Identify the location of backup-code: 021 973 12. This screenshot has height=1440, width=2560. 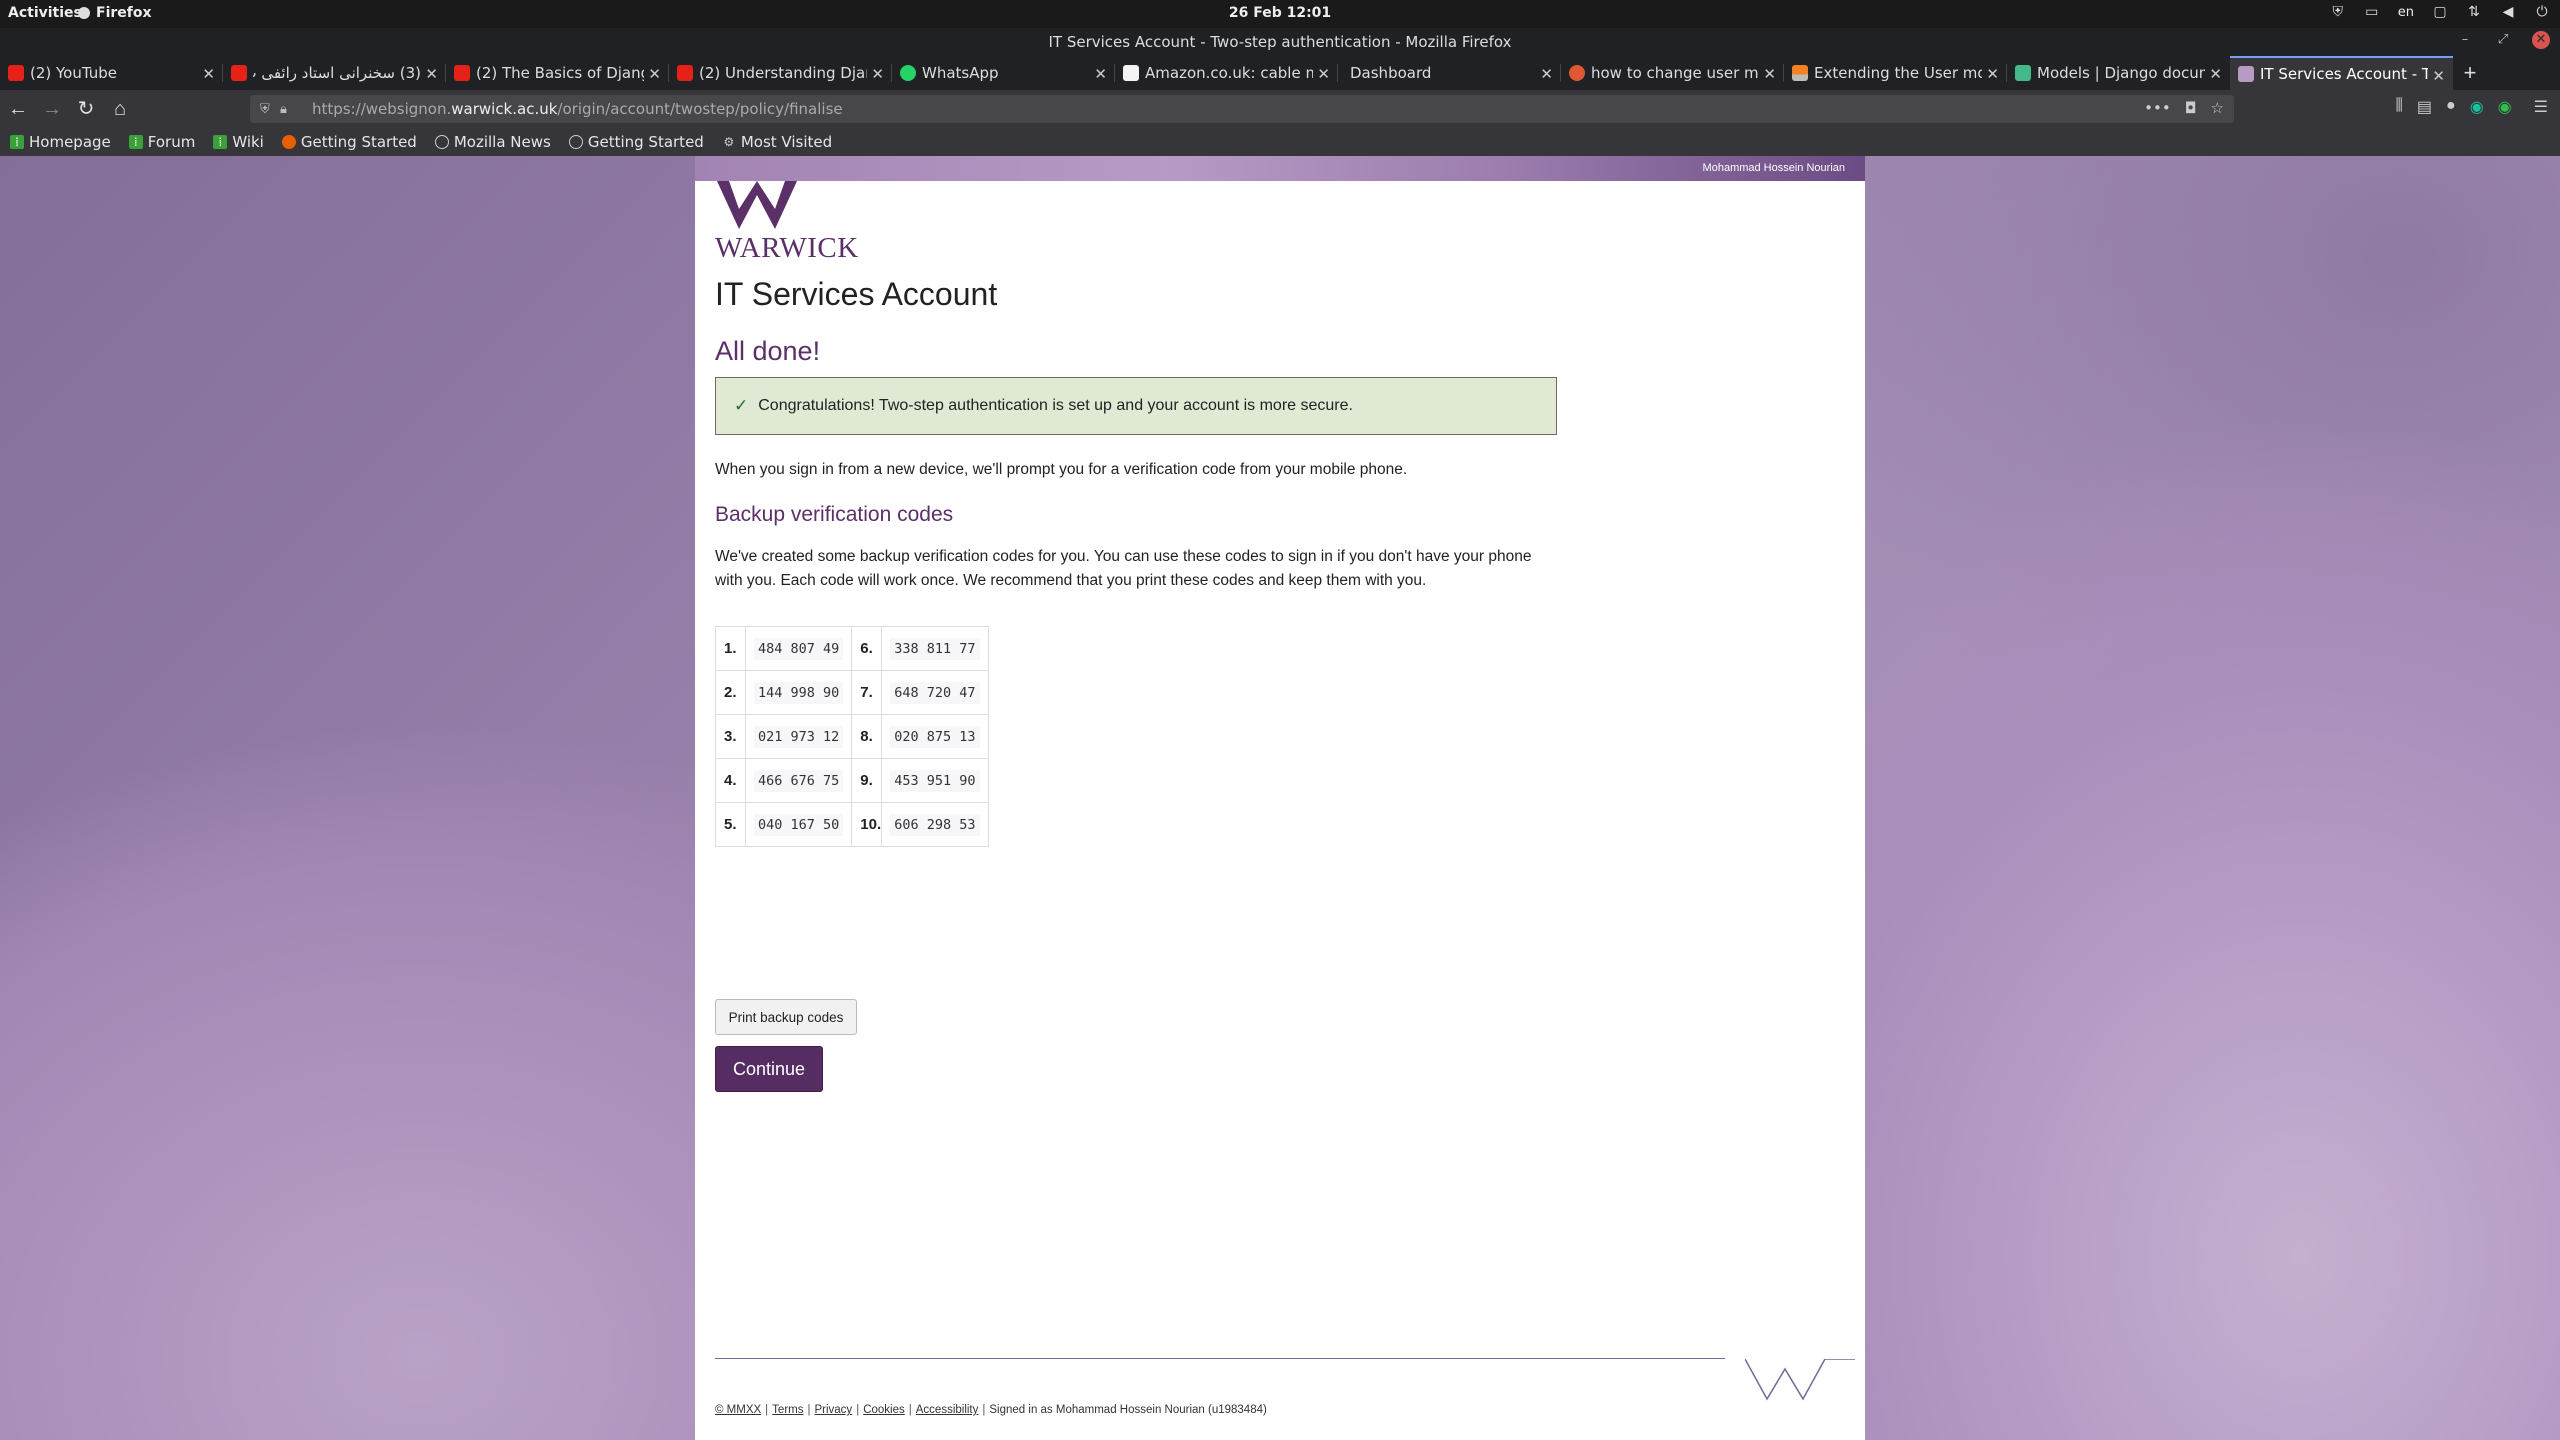
(799, 737).